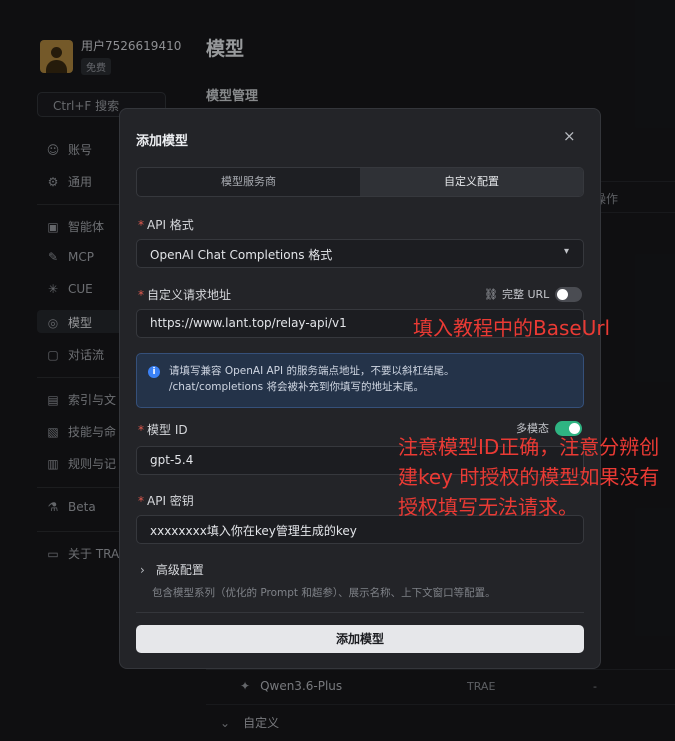  Describe the element at coordinates (360, 639) in the screenshot. I see `add-model-button: 添加模型` at that location.